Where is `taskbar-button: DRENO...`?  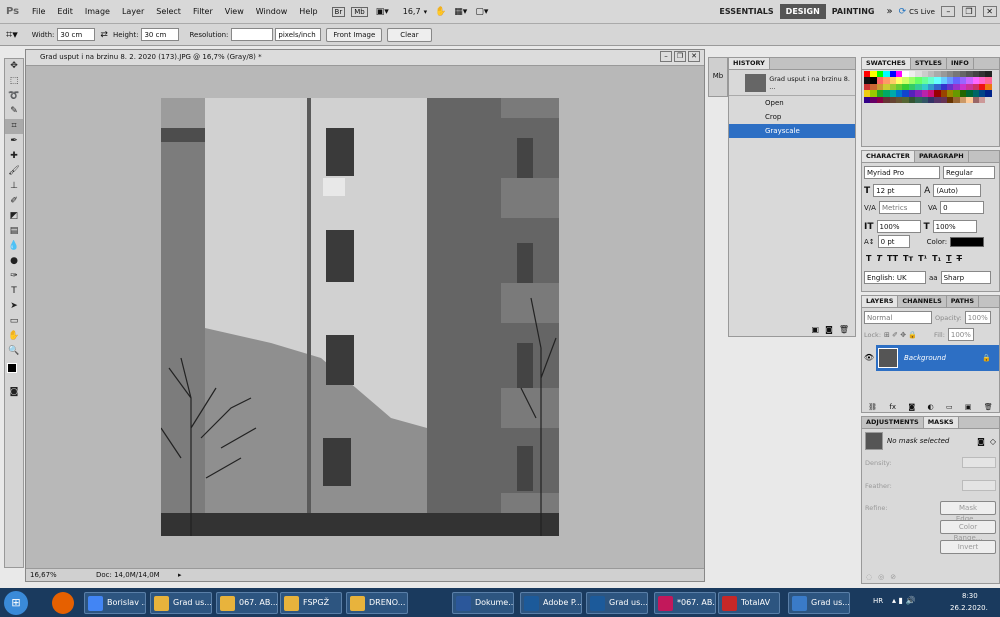 taskbar-button: DRENO... is located at coordinates (377, 603).